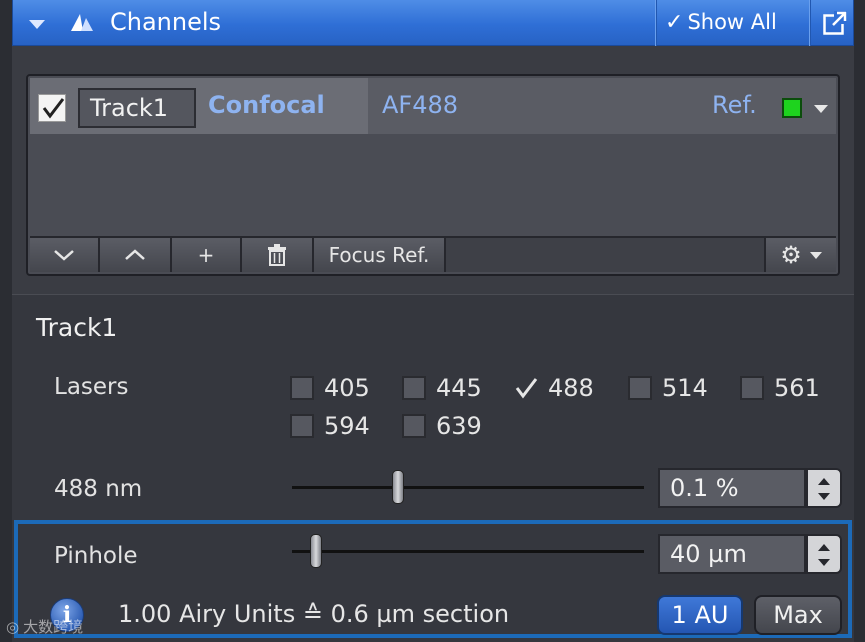 This screenshot has height=642, width=865. I want to click on pinhole-label: Pinhole, so click(96, 556).